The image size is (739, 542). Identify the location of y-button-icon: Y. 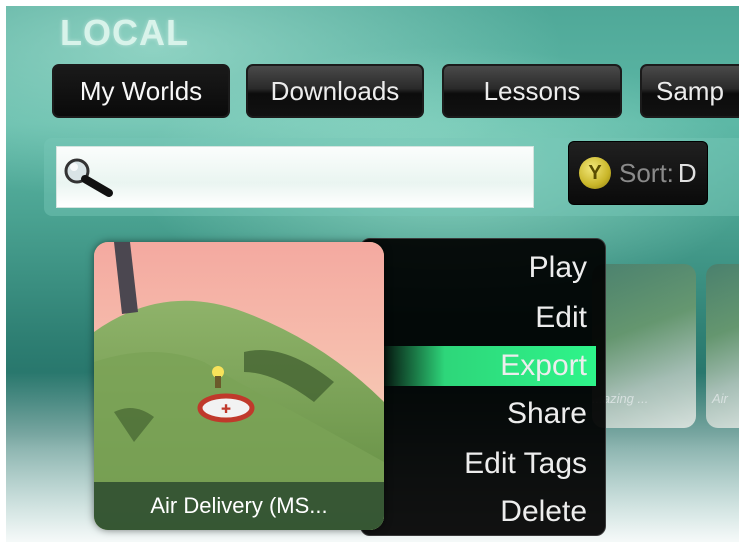
(595, 173).